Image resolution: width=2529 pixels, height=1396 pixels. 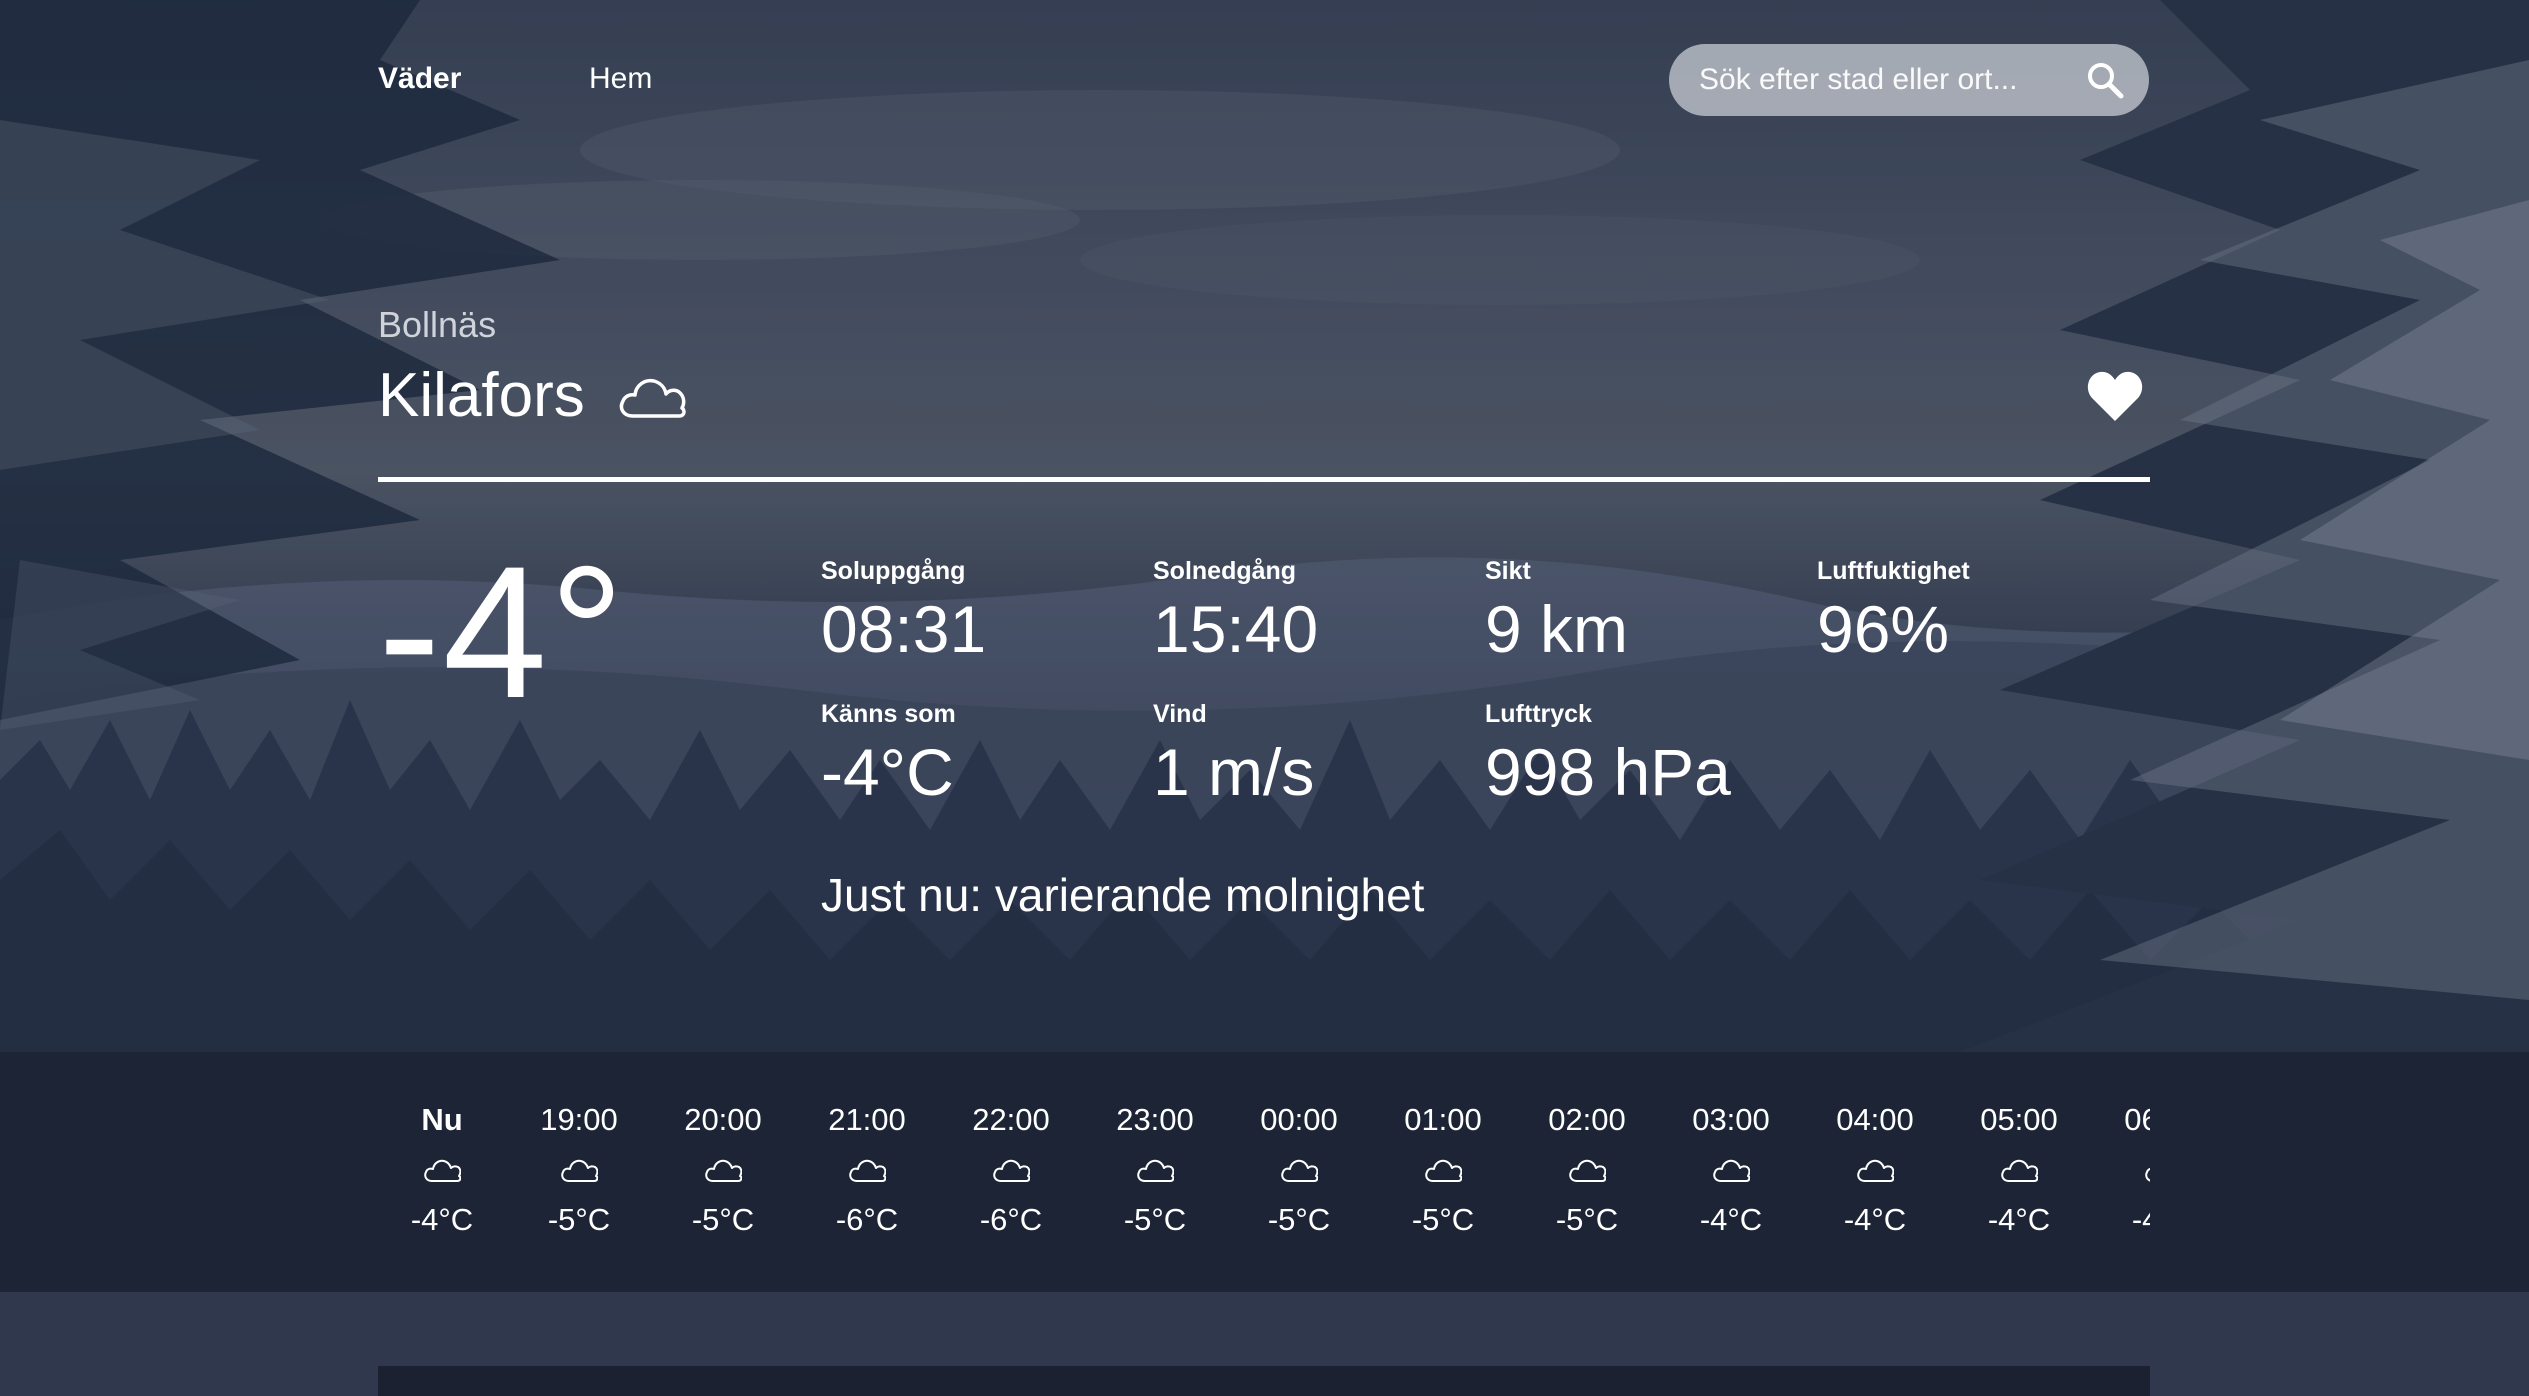 What do you see at coordinates (620, 79) in the screenshot?
I see `nav-home-link: Hem` at bounding box center [620, 79].